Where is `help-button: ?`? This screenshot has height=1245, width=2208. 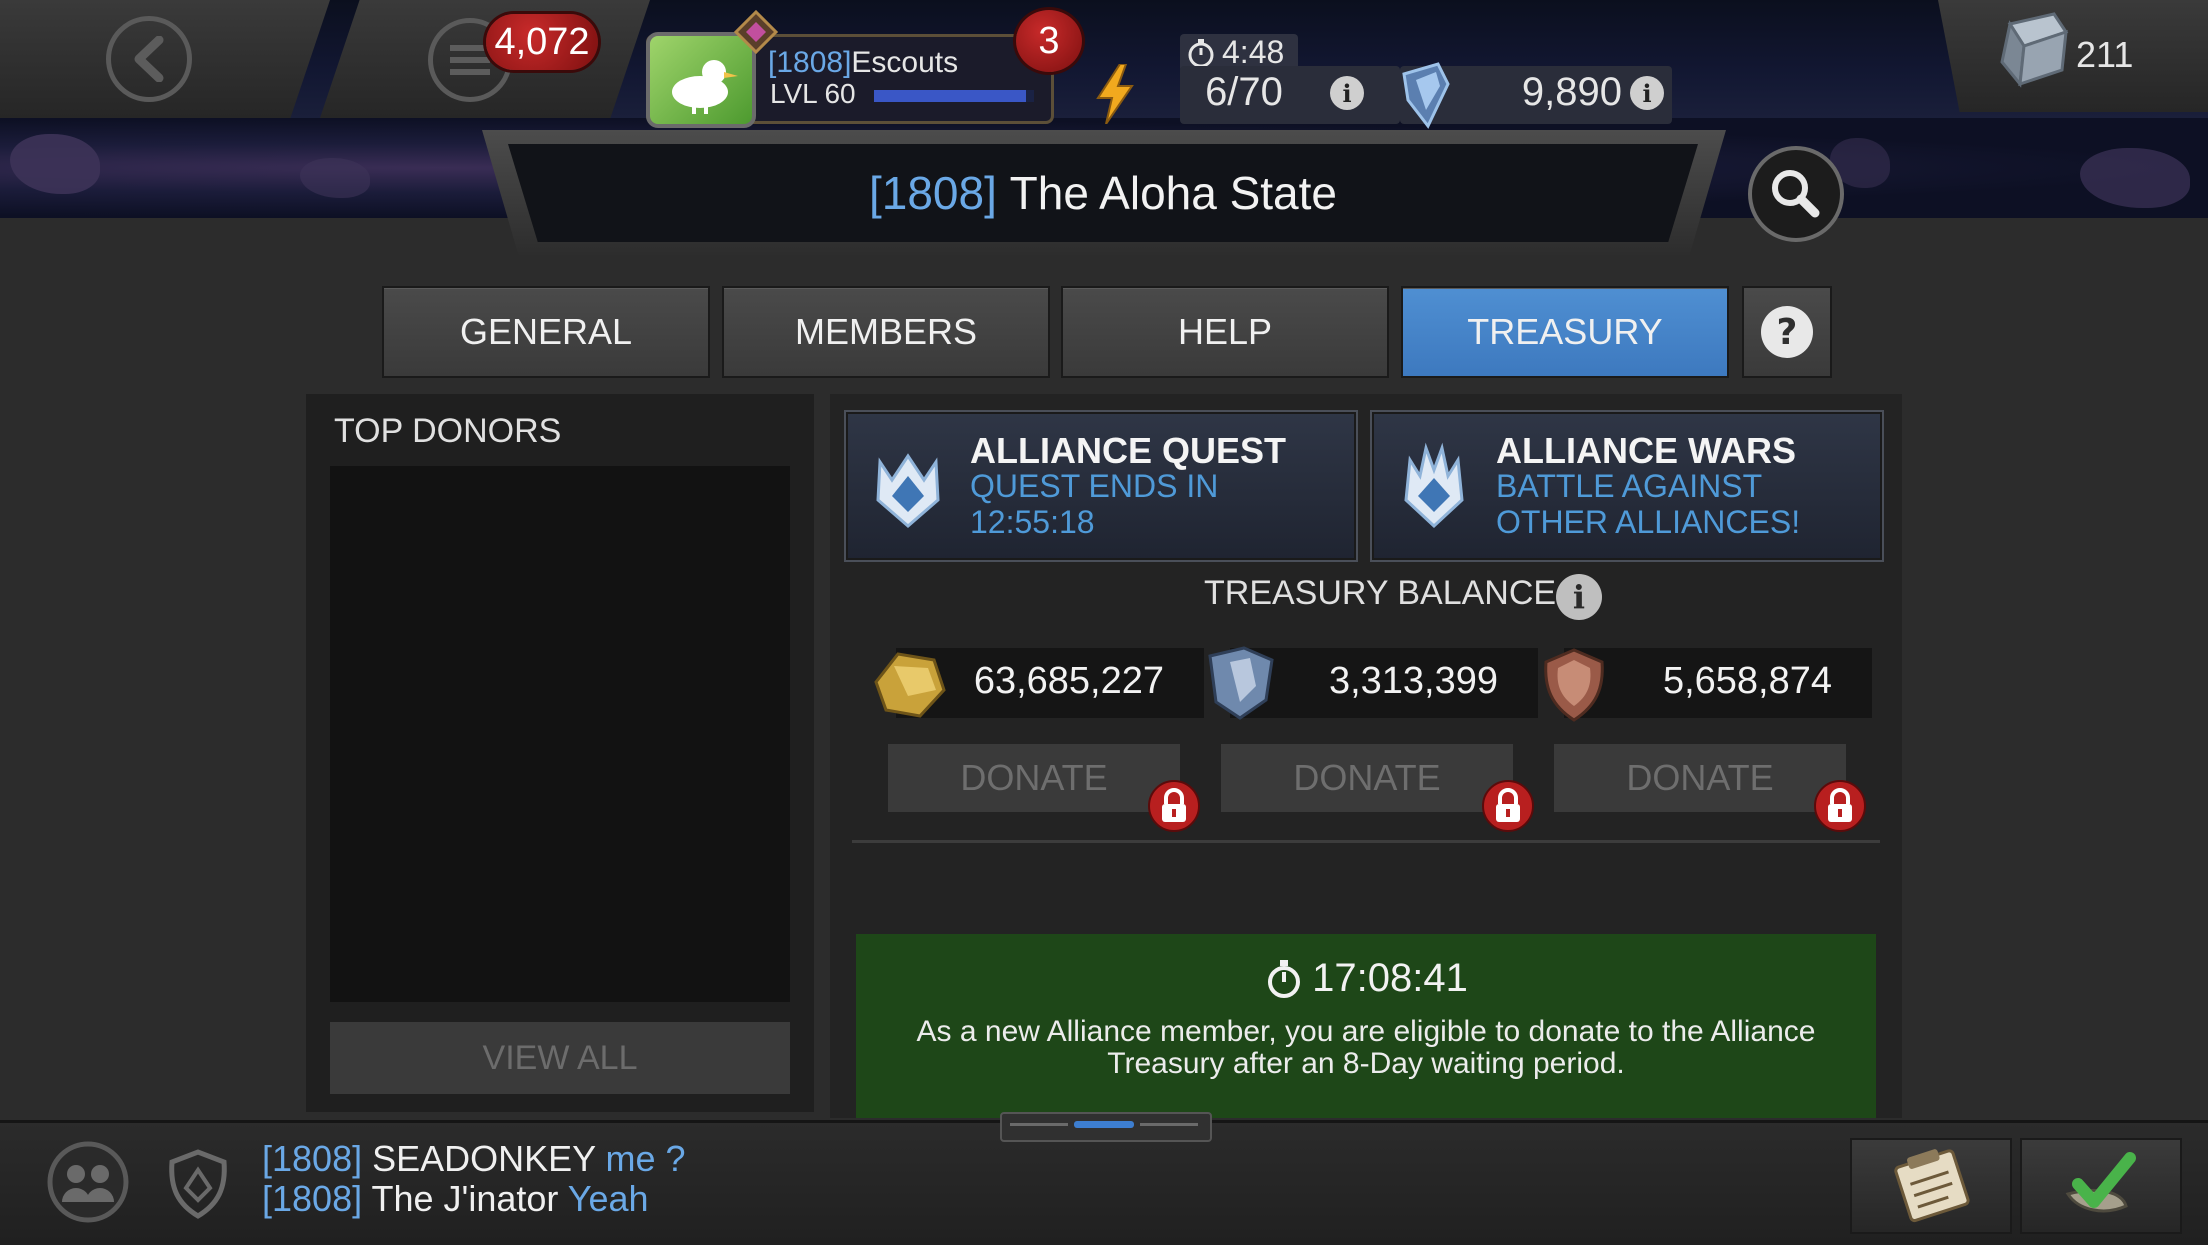 help-button: ? is located at coordinates (1787, 332).